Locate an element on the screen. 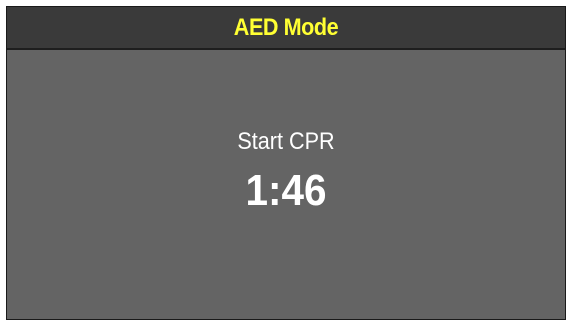 This screenshot has width=572, height=326. mode-header-bar: AED Mode is located at coordinates (286, 28).